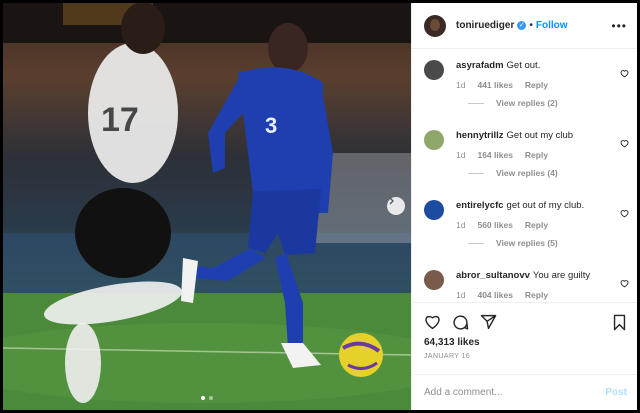 The width and height of the screenshot is (640, 413). Describe the element at coordinates (552, 25) in the screenshot. I see `follow-button: Follow` at that location.